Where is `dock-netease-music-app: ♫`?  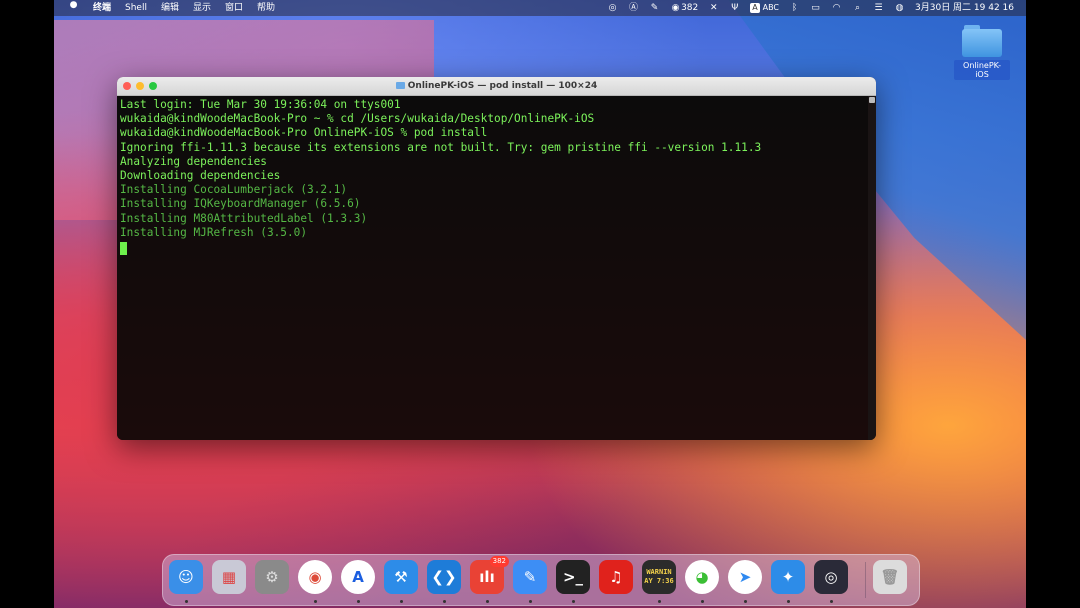
dock-netease-music-app: ♫ is located at coordinates (616, 577).